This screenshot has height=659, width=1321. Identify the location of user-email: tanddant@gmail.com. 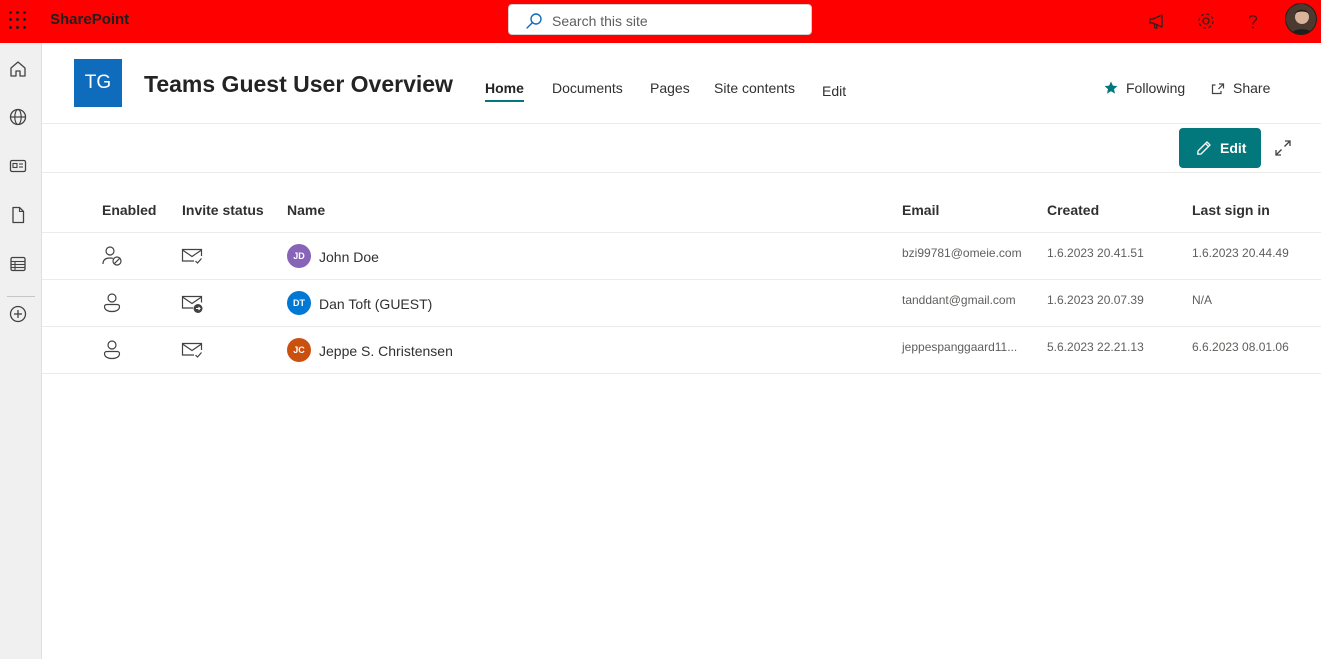
(959, 300).